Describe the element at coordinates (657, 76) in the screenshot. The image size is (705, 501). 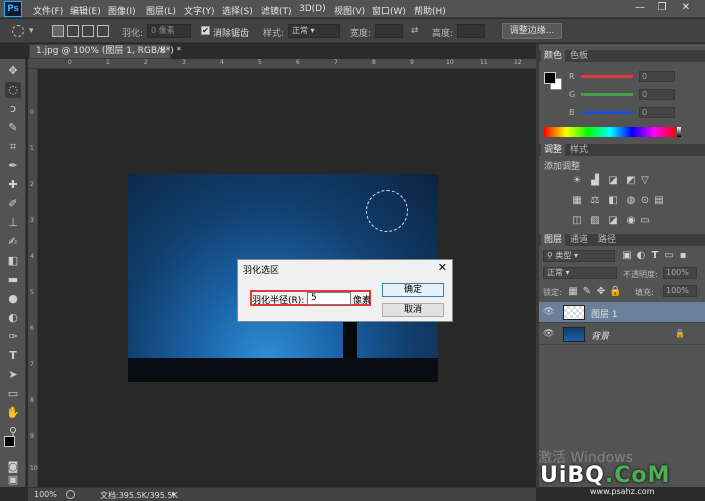
I see `red-value: 0` at that location.